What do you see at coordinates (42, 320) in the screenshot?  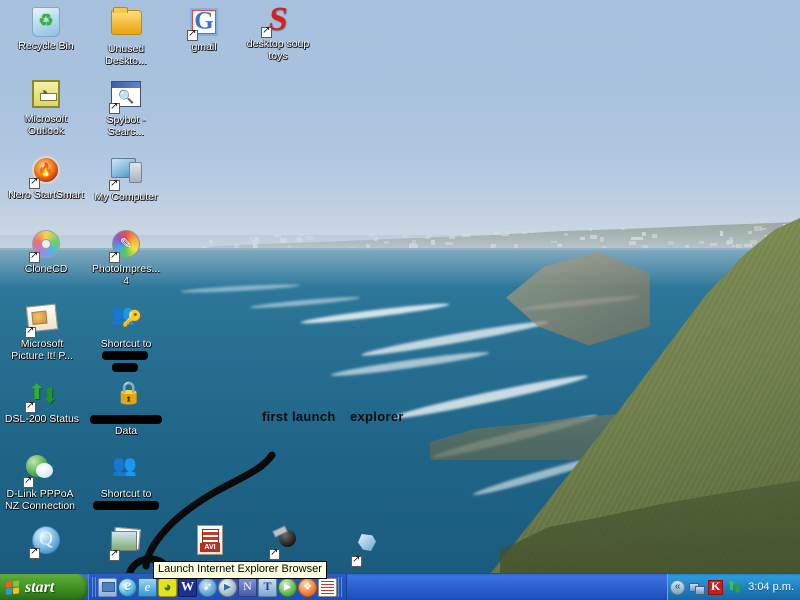 I see `microsoft-picture-it-icon` at bounding box center [42, 320].